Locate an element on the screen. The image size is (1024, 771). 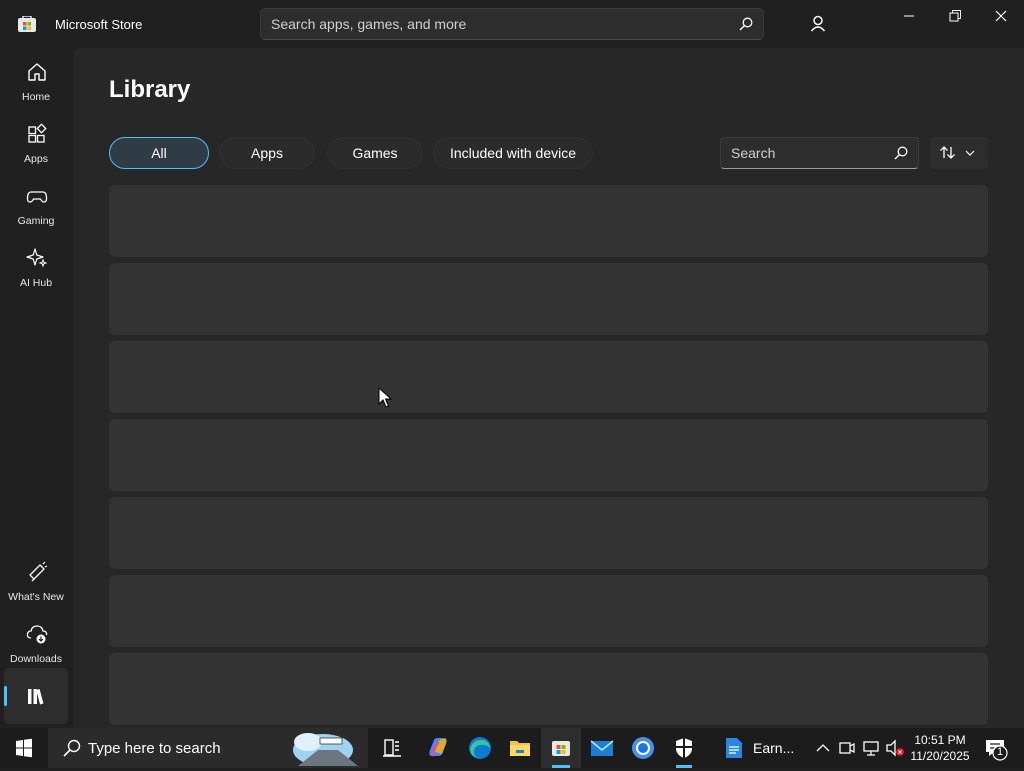
store-icon is located at coordinates (561, 754).